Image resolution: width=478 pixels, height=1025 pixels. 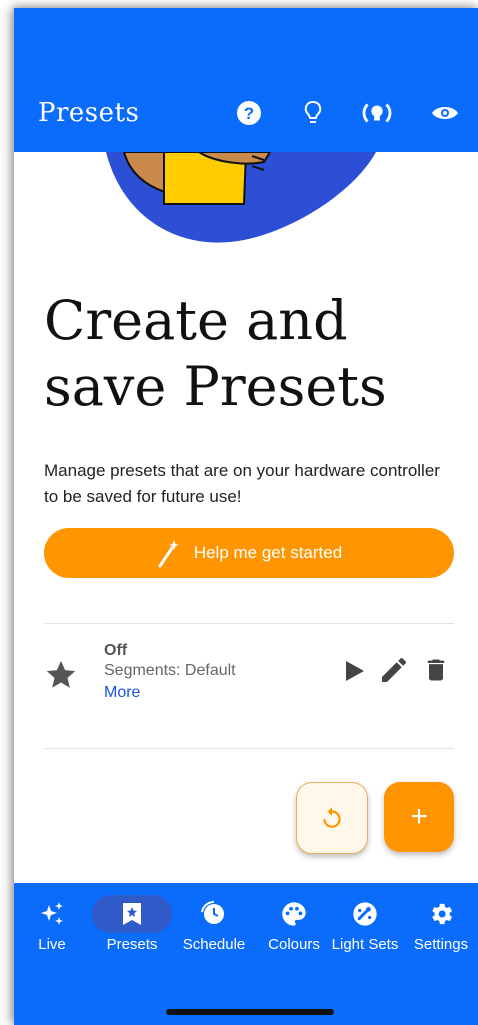 I want to click on home-indicator, so click(x=250, y=1012).